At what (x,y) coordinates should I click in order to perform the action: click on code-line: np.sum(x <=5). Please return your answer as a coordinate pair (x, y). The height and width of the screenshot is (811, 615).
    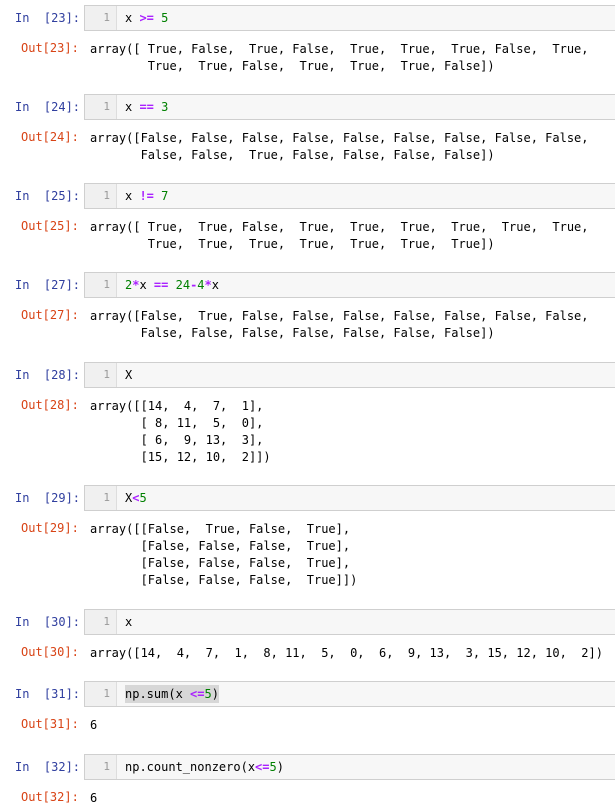
    Looking at the image, I should click on (172, 694).